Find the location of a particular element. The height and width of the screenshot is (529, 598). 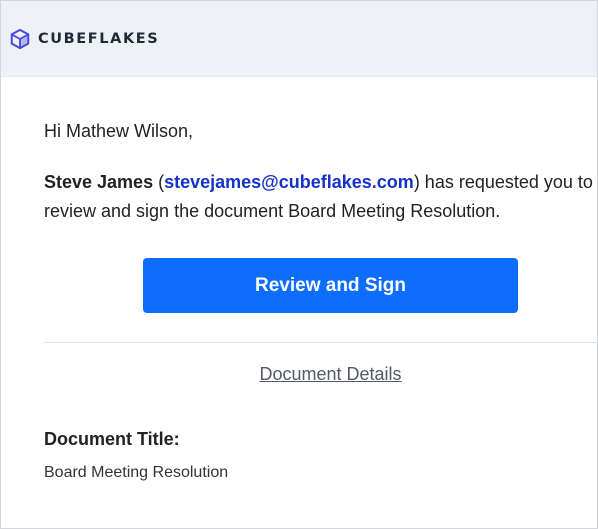

divider is located at coordinates (320, 342).